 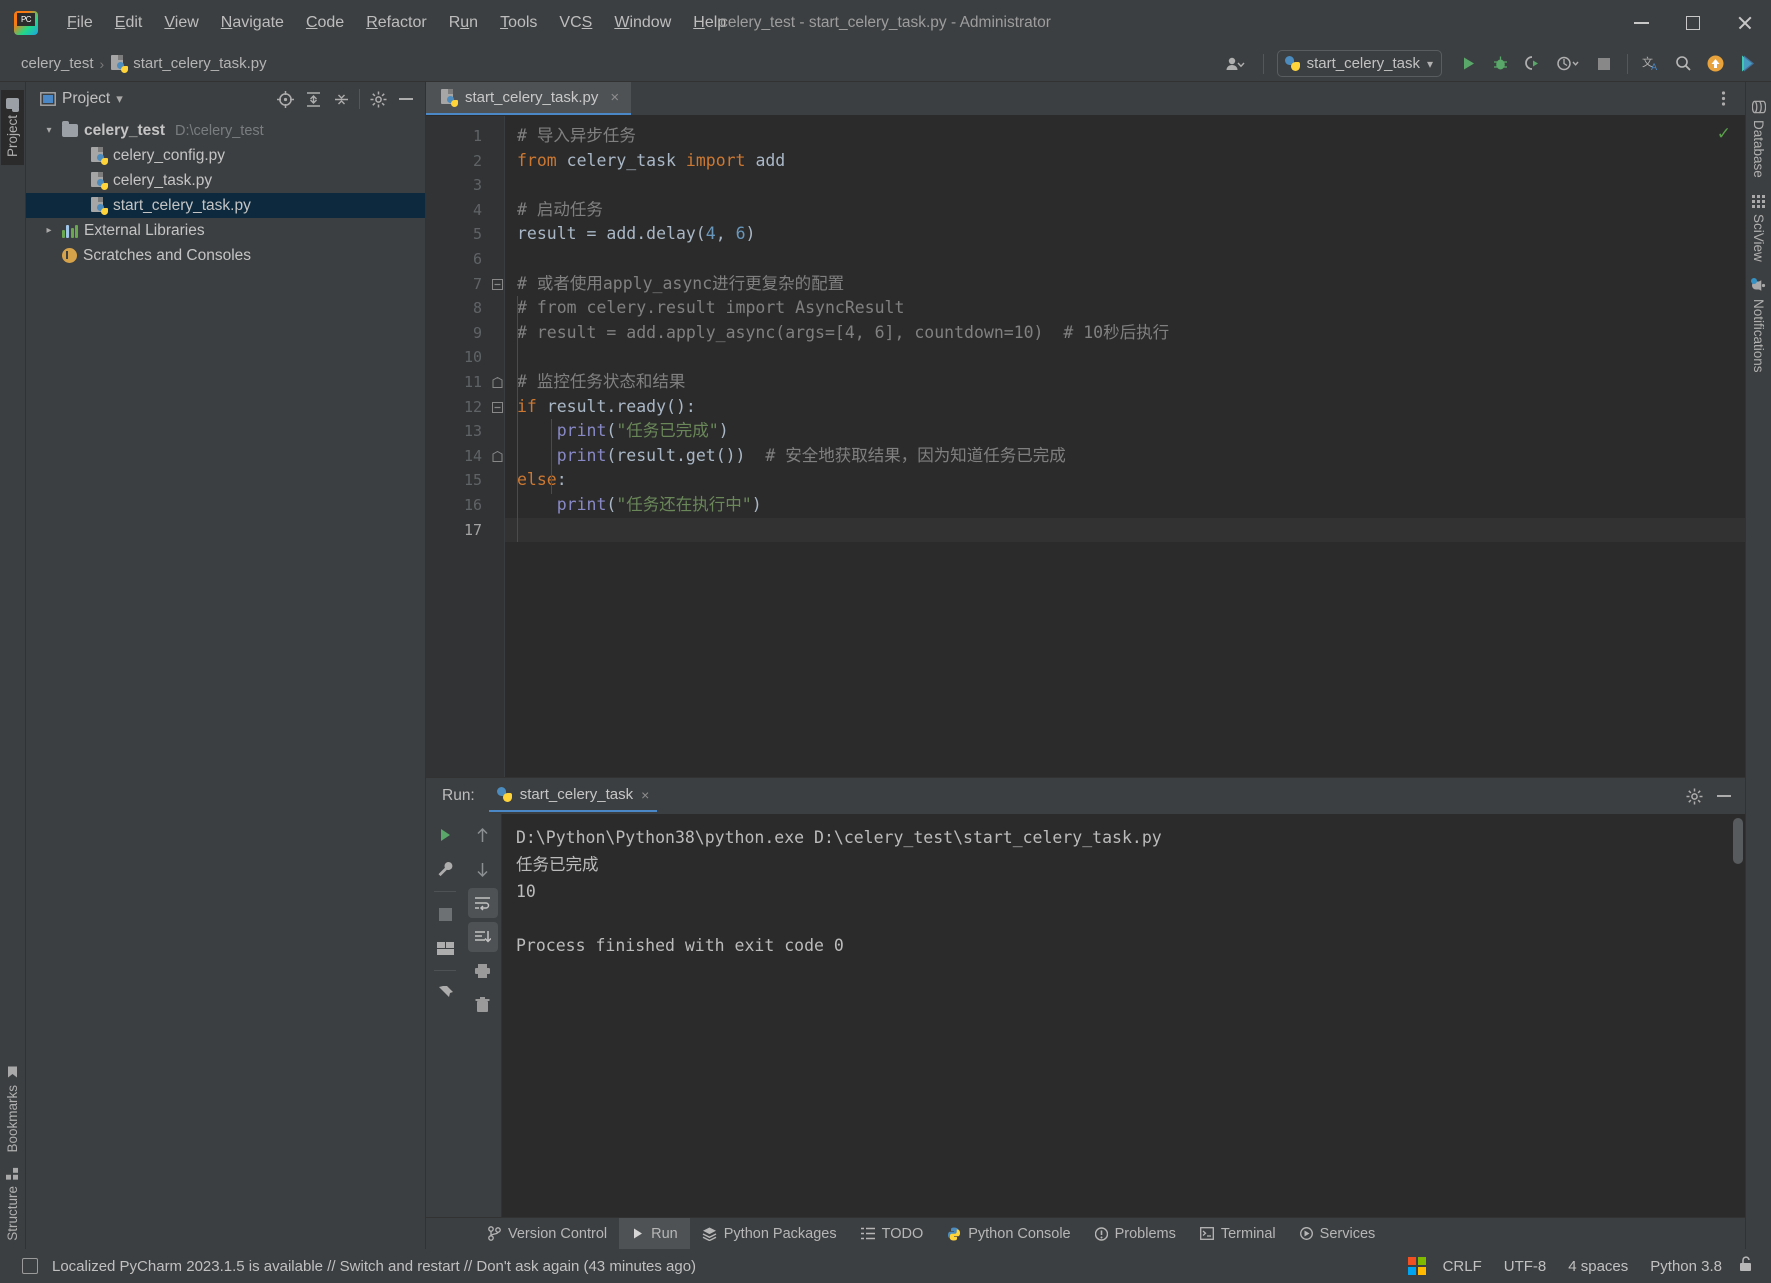 I want to click on menu-code: Code, so click(x=325, y=23).